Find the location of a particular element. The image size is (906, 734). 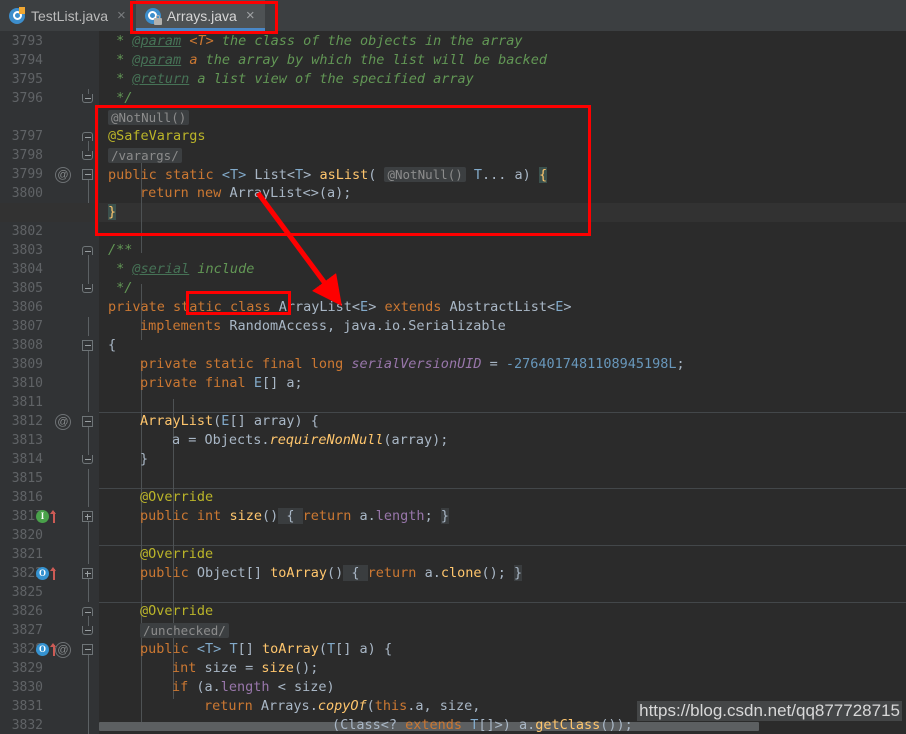

code-line: /varargs/ is located at coordinates (502, 155).